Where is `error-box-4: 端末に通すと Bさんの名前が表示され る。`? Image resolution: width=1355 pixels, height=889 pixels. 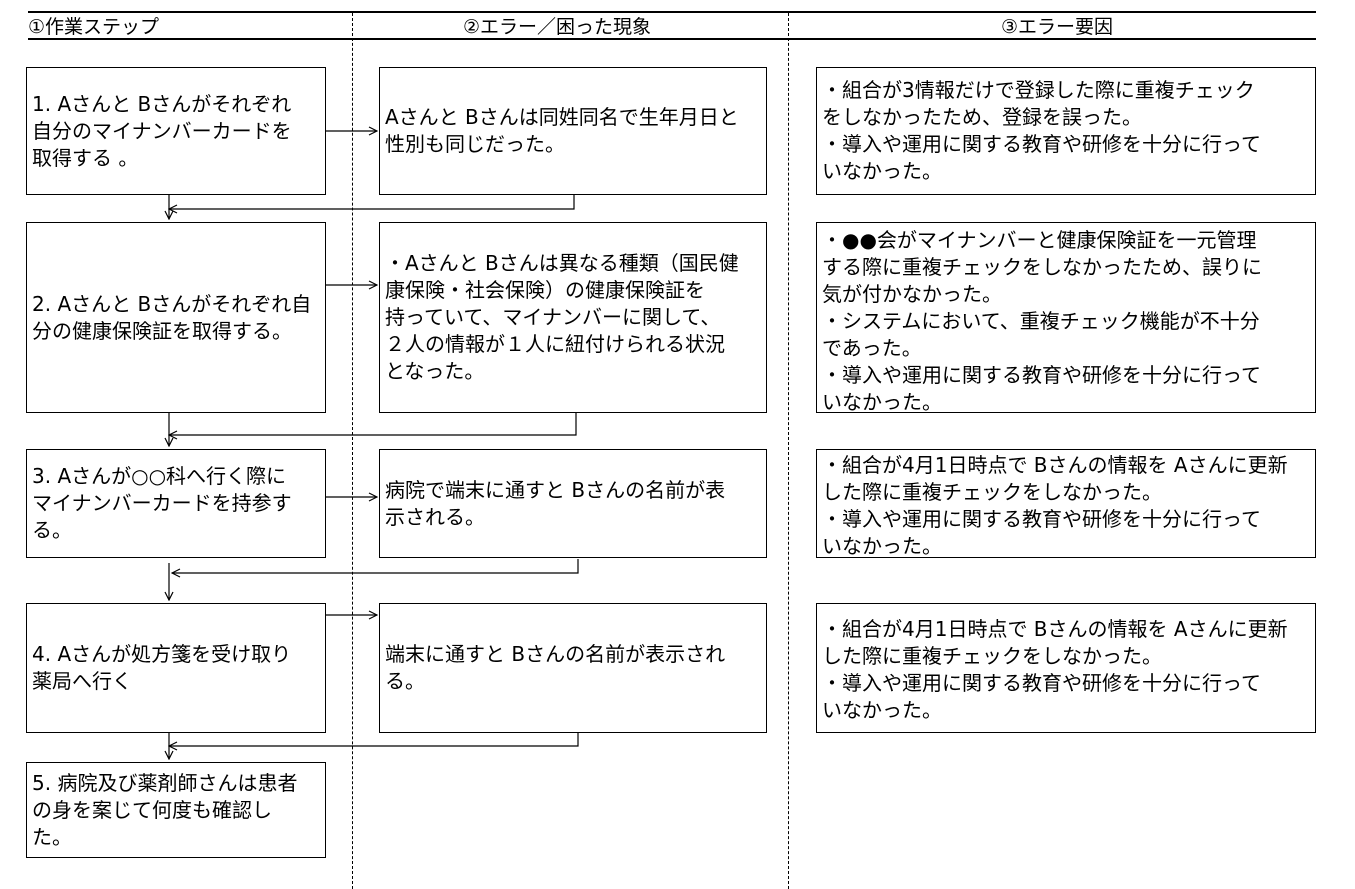 error-box-4: 端末に通すと Bさんの名前が表示され る。 is located at coordinates (573, 668).